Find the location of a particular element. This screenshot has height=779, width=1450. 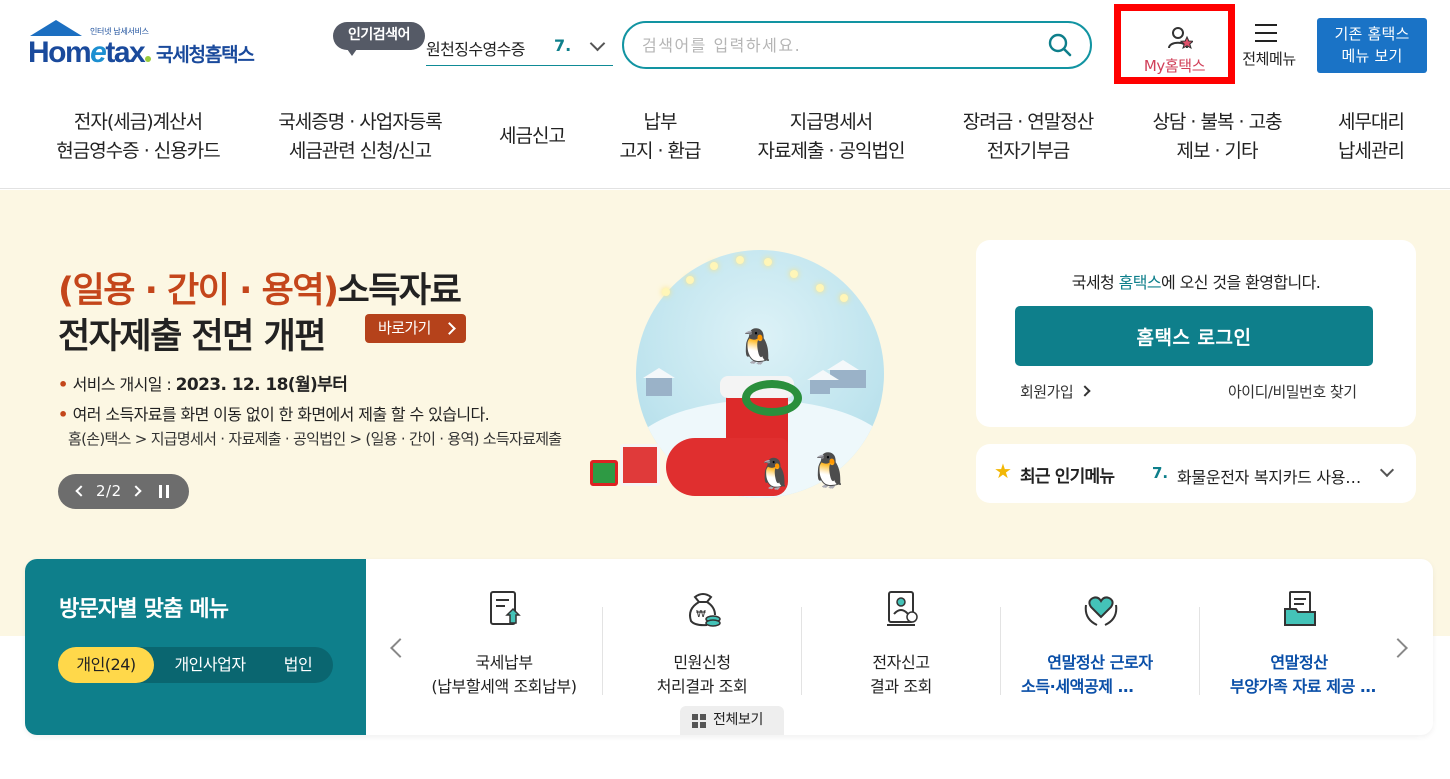

tab-corporation: 법인 is located at coordinates (298, 665).